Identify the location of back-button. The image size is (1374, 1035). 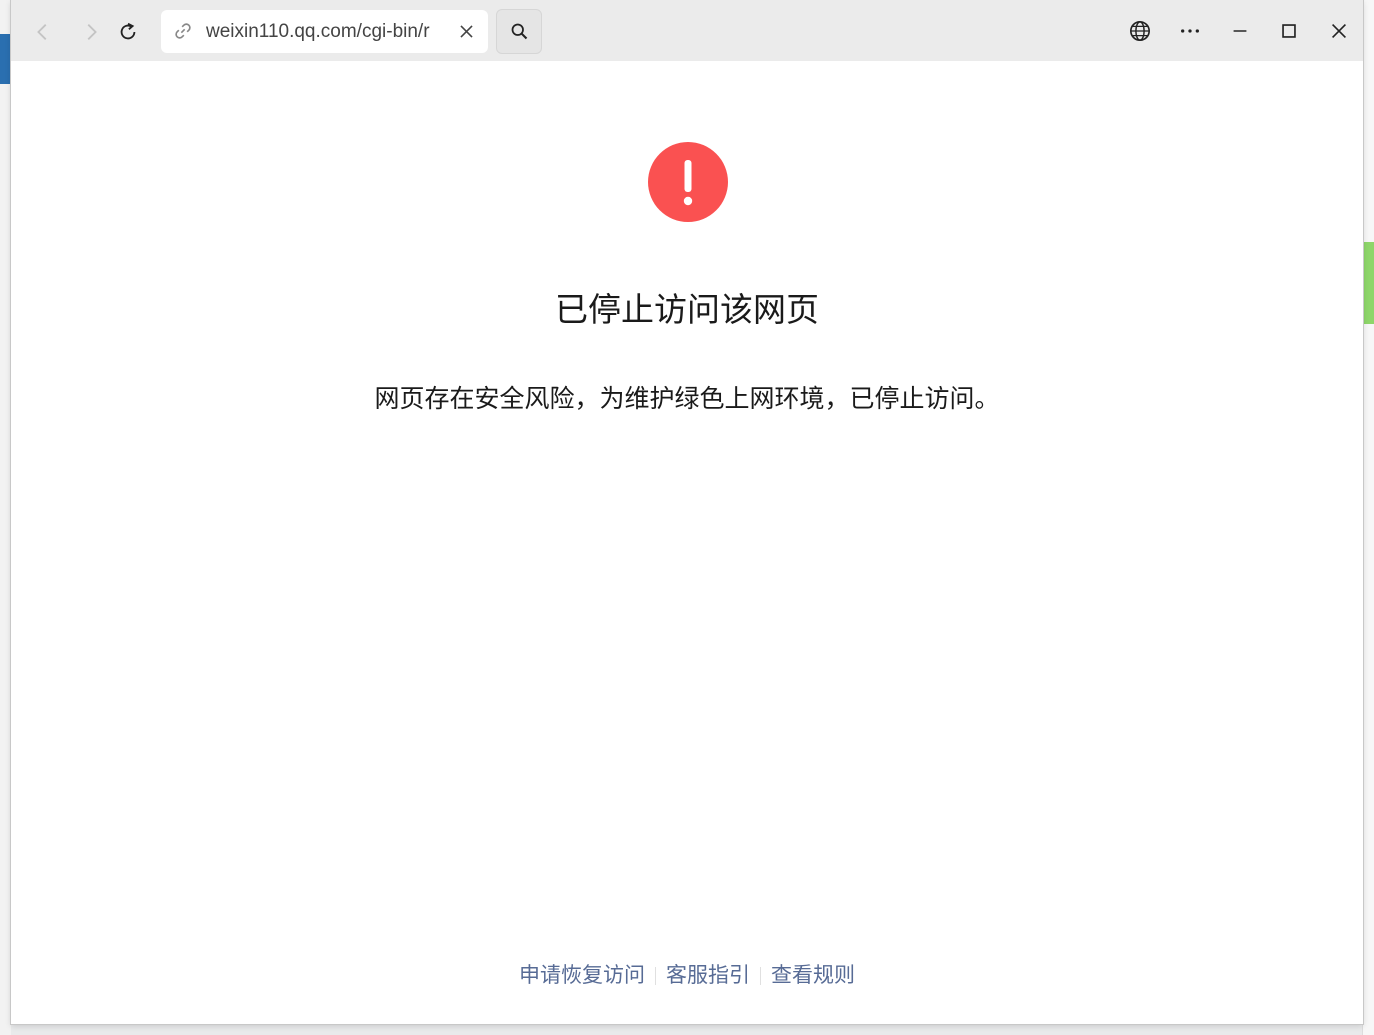
(43, 32).